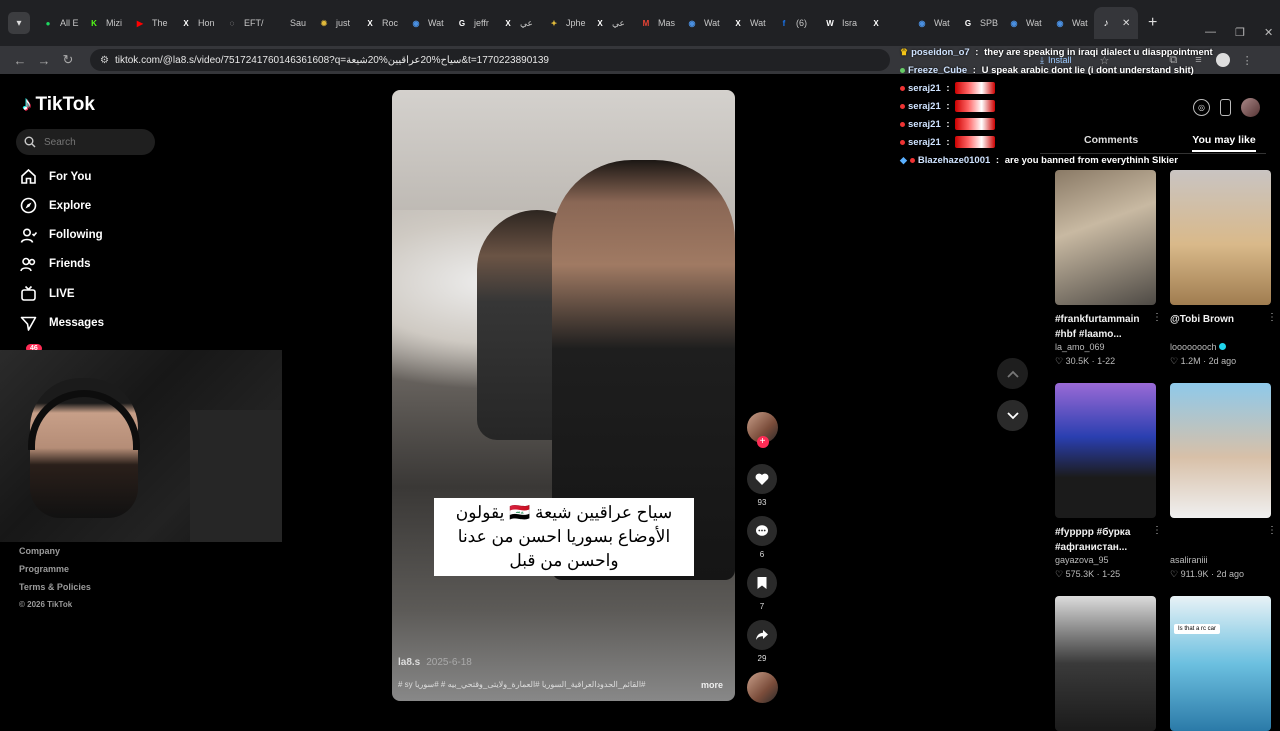 The width and height of the screenshot is (1280, 731). I want to click on site-info-icon: ⚙, so click(104, 60).